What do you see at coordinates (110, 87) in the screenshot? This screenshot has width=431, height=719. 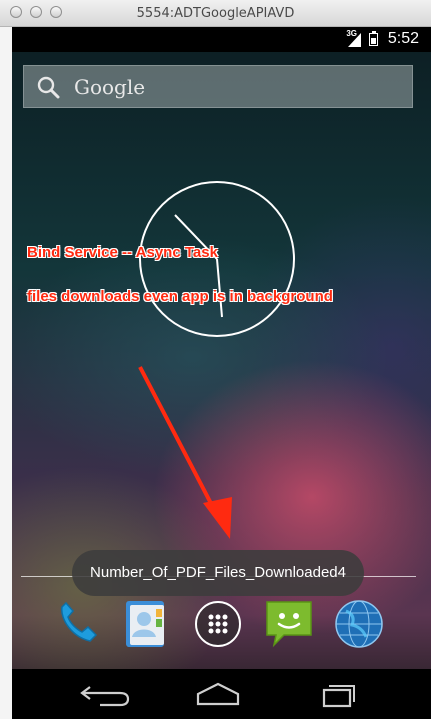 I see `search-label: Google` at bounding box center [110, 87].